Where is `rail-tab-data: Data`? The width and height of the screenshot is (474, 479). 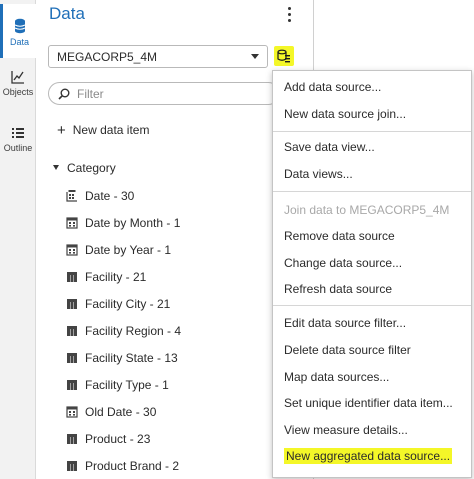
rail-tab-data: Data is located at coordinates (18, 31).